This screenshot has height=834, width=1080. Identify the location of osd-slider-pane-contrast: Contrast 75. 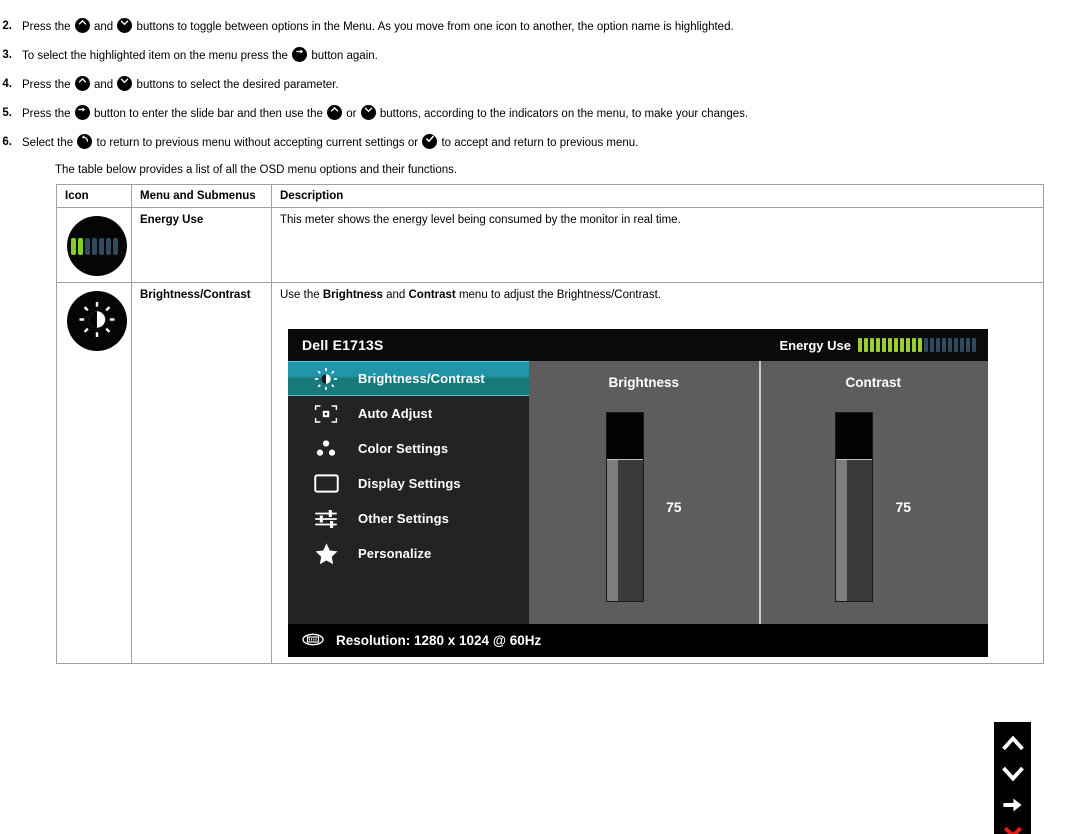
(873, 492).